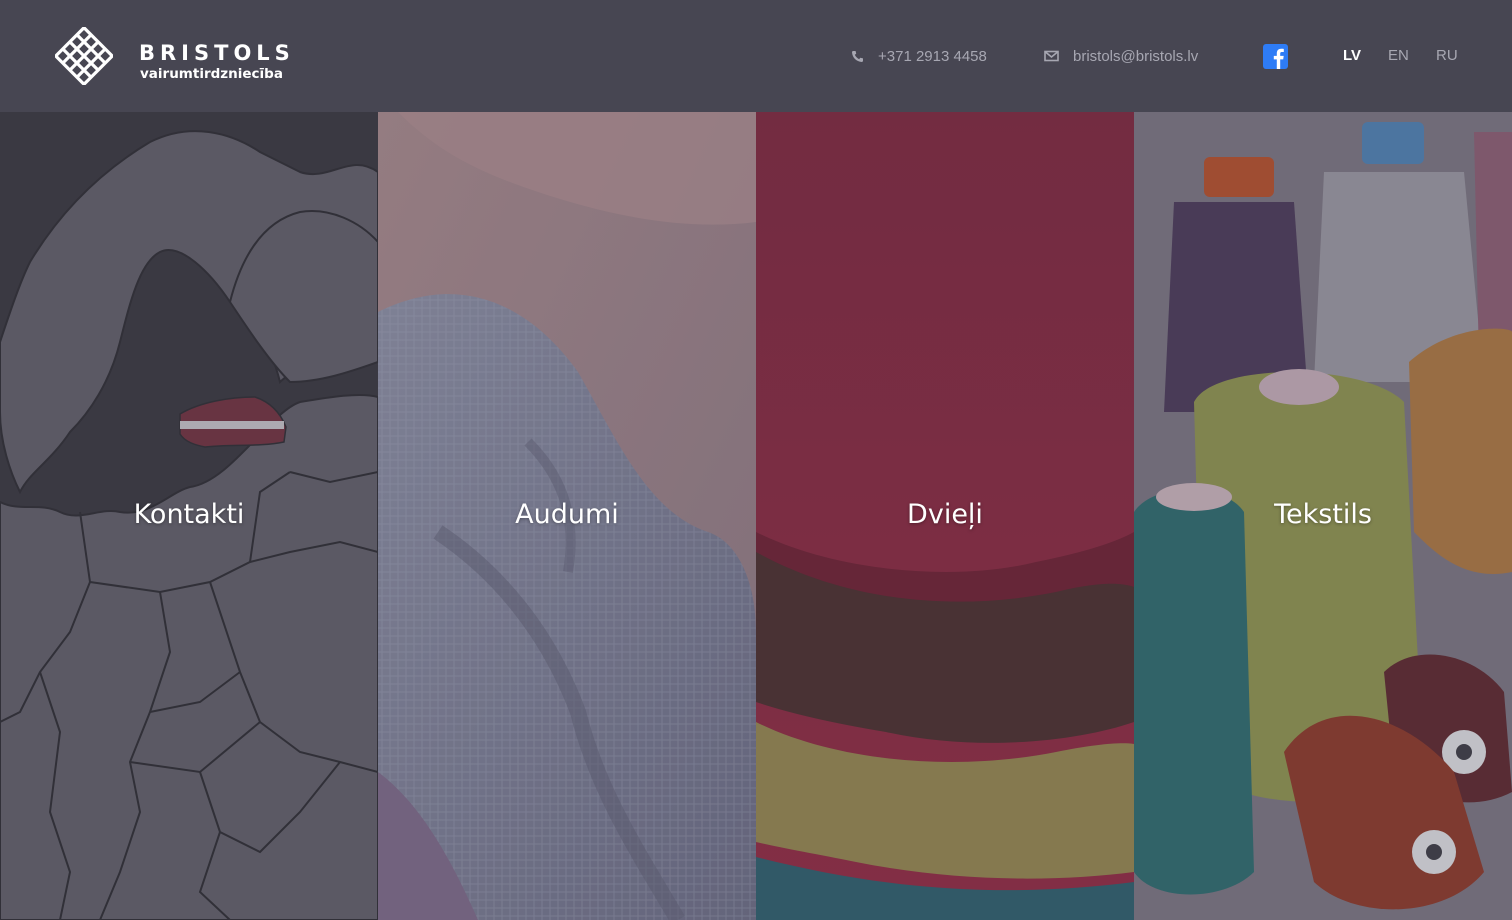 This screenshot has width=1512, height=920. What do you see at coordinates (84, 56) in the screenshot?
I see `bristols-logo-icon` at bounding box center [84, 56].